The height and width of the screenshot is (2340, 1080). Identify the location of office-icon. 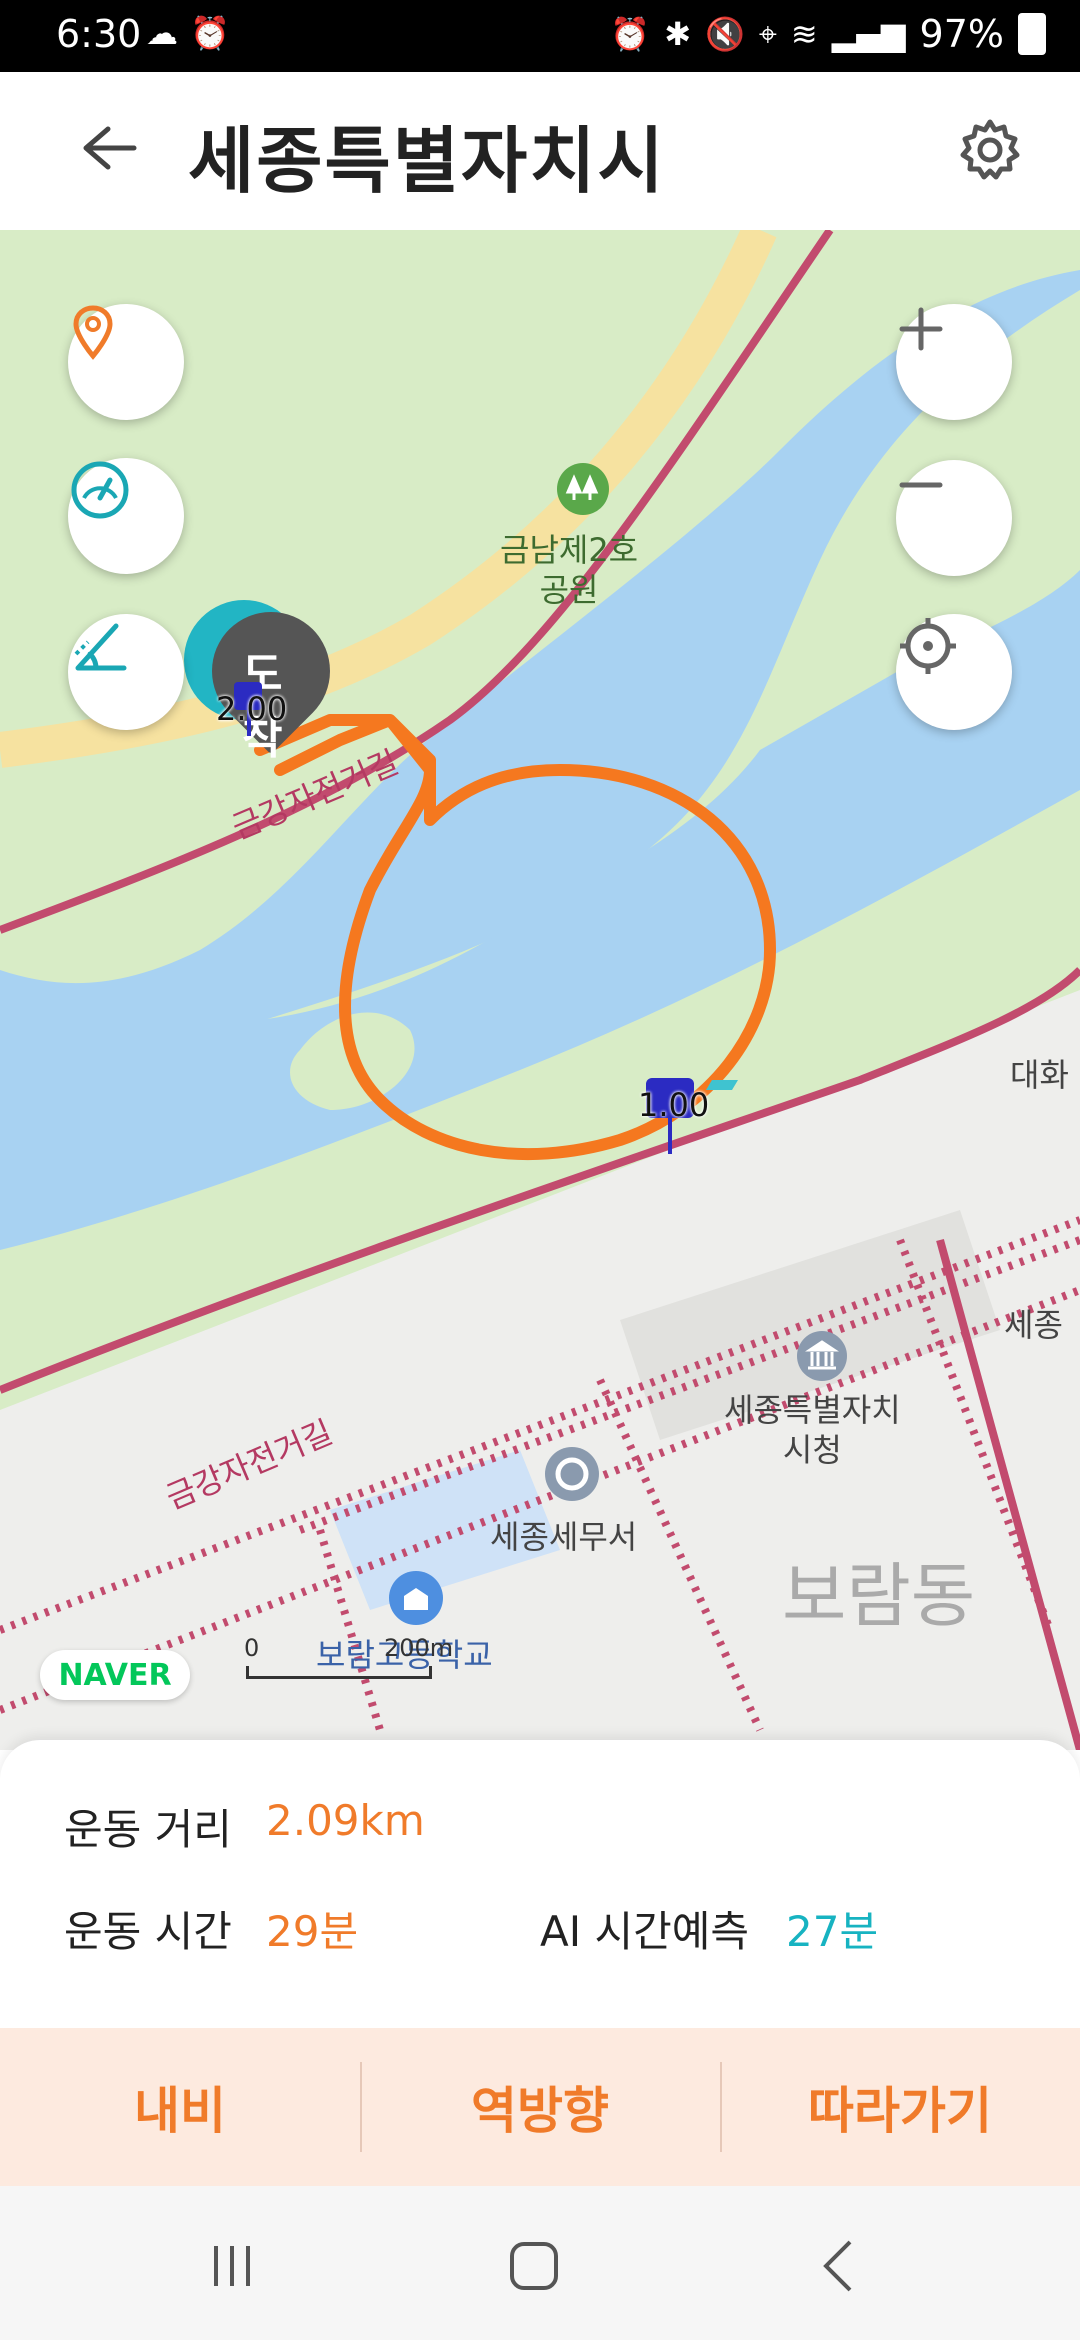
(572, 1474).